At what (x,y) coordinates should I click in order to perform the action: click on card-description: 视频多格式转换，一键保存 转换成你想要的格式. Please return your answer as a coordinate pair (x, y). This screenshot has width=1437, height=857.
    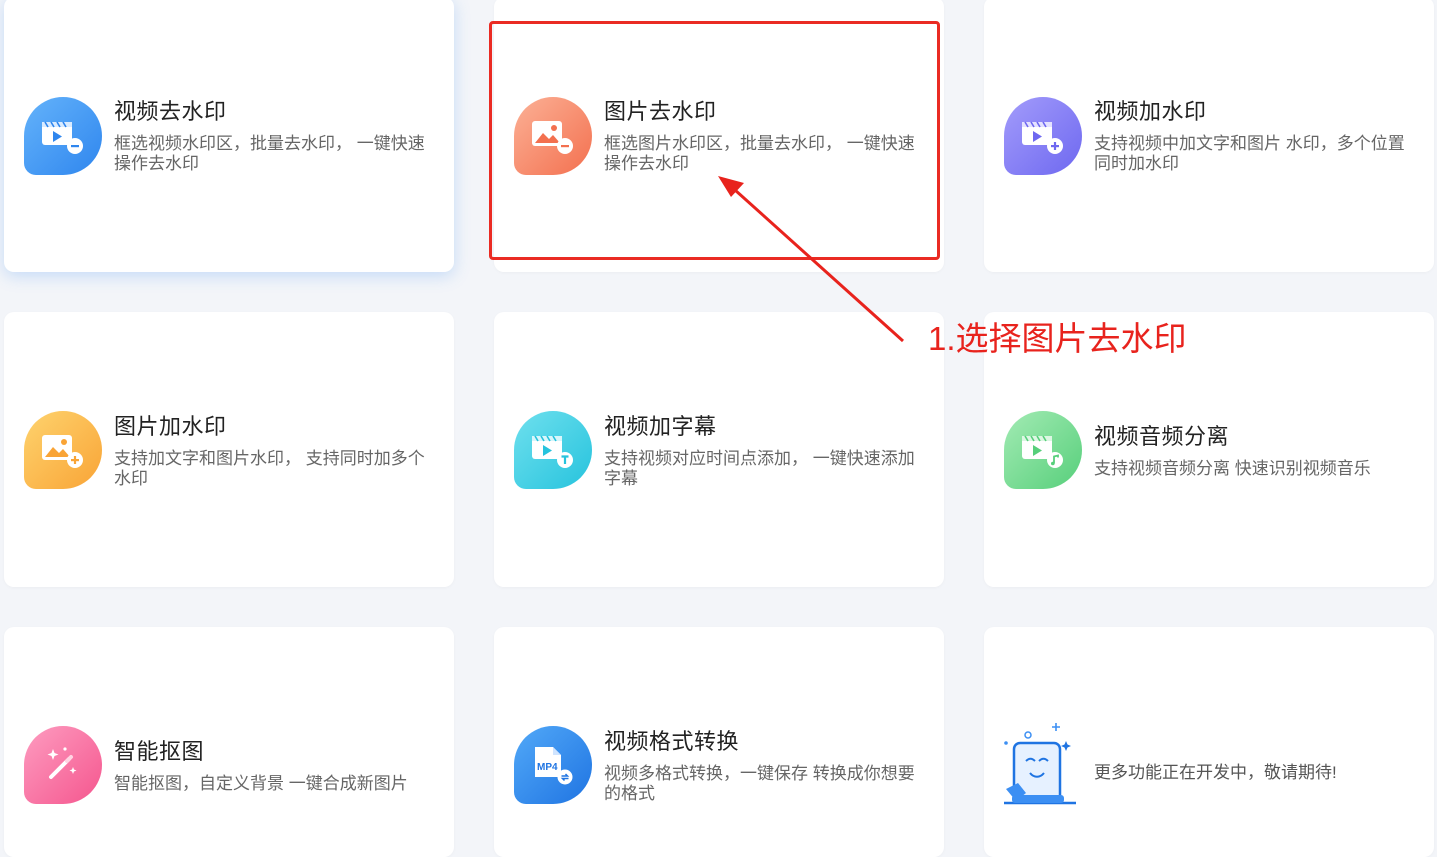
    Looking at the image, I should click on (759, 783).